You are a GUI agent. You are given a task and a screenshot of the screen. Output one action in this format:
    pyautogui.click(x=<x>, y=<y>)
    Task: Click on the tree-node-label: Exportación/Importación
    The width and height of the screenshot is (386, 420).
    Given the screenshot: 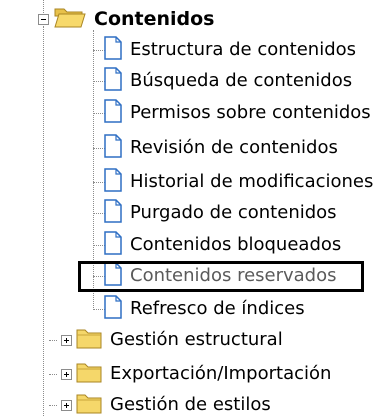 What is the action you would take?
    pyautogui.click(x=221, y=373)
    